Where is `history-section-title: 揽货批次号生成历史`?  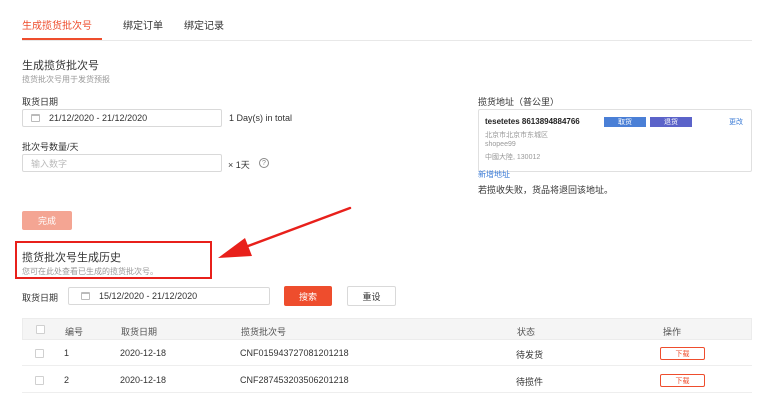
history-section-title: 揽货批次号生成历史 is located at coordinates (71, 258).